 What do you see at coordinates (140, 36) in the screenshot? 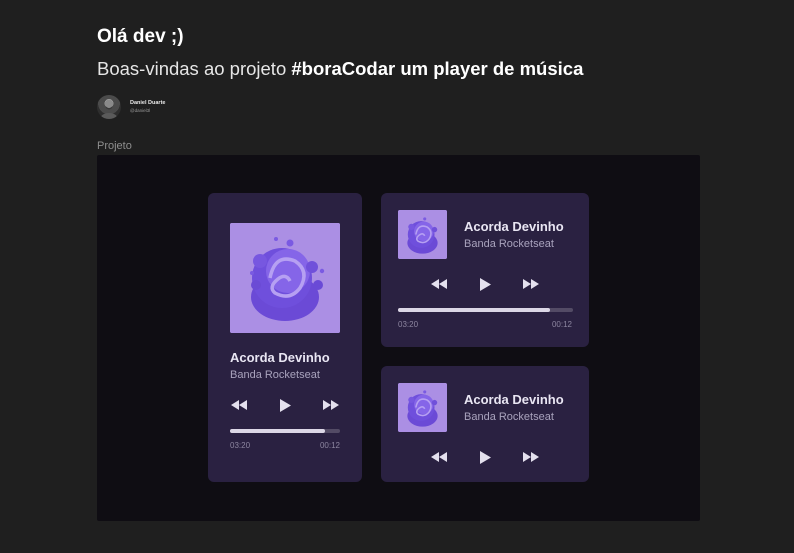
I see `greeting-heading: Olá dev ;)` at bounding box center [140, 36].